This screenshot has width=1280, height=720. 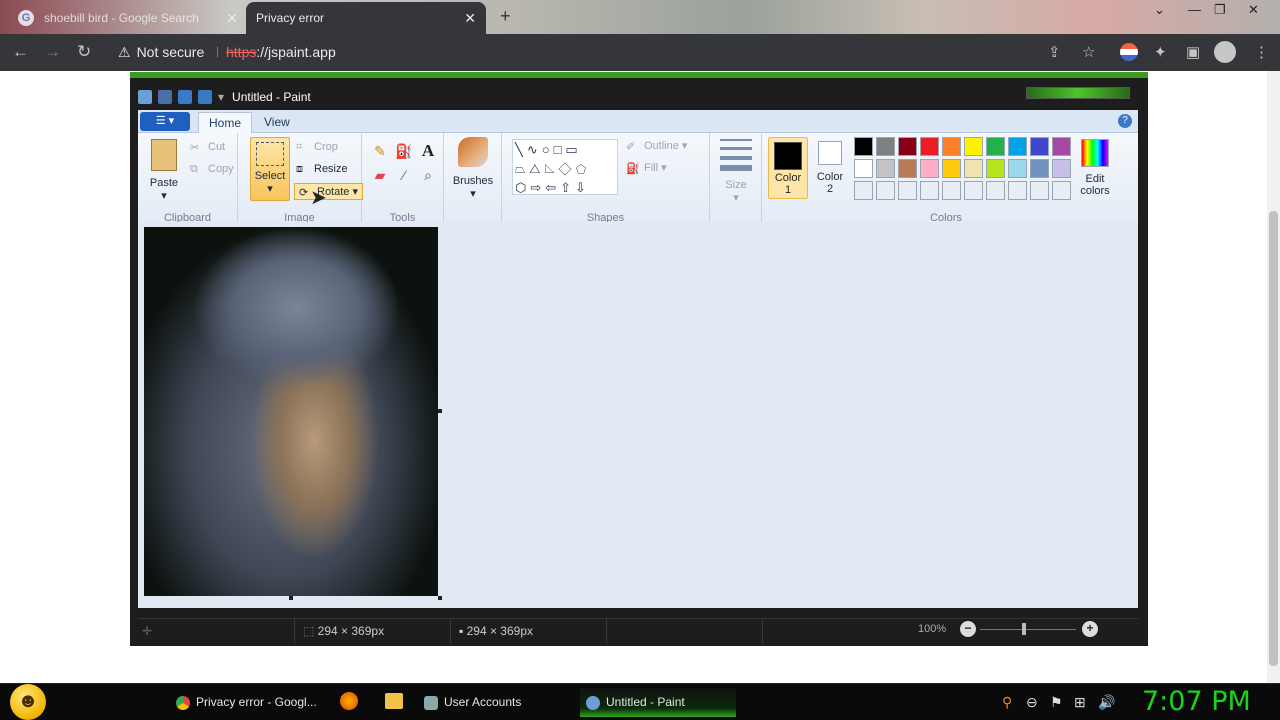 I want to click on firefox-icon, so click(x=349, y=701).